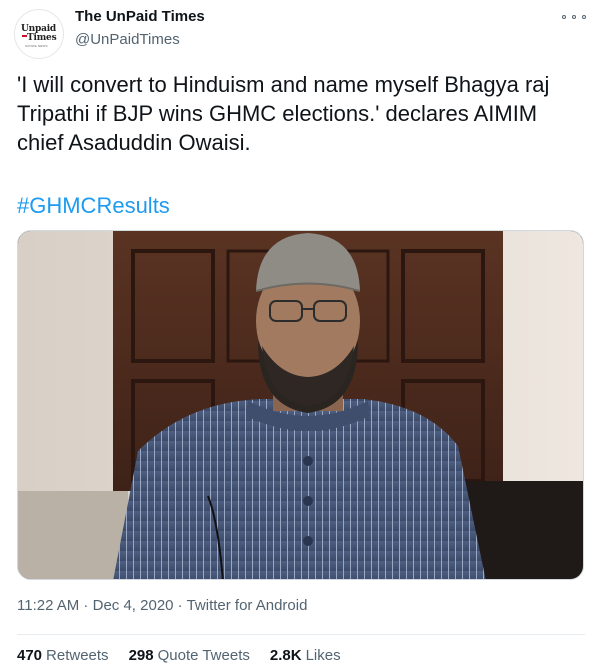 The image size is (598, 670). I want to click on quote-tweets-stat: 298 Quote Tweets, so click(189, 655).